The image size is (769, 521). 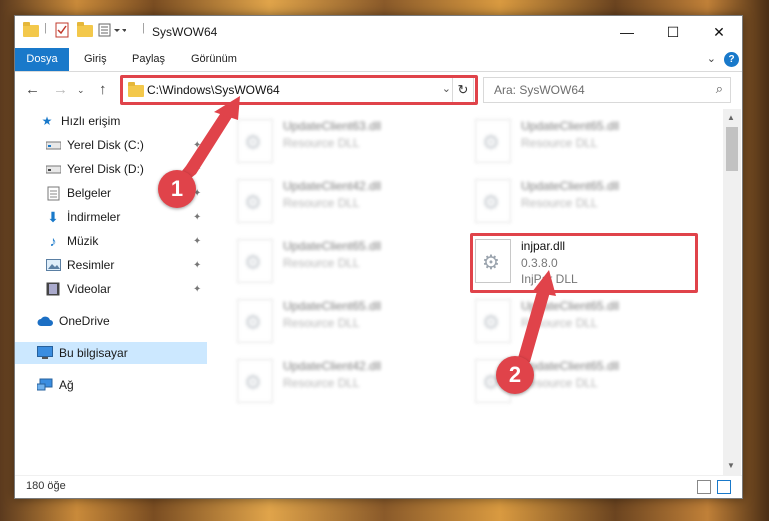 I want to click on pictures-icon, so click(x=53, y=265).